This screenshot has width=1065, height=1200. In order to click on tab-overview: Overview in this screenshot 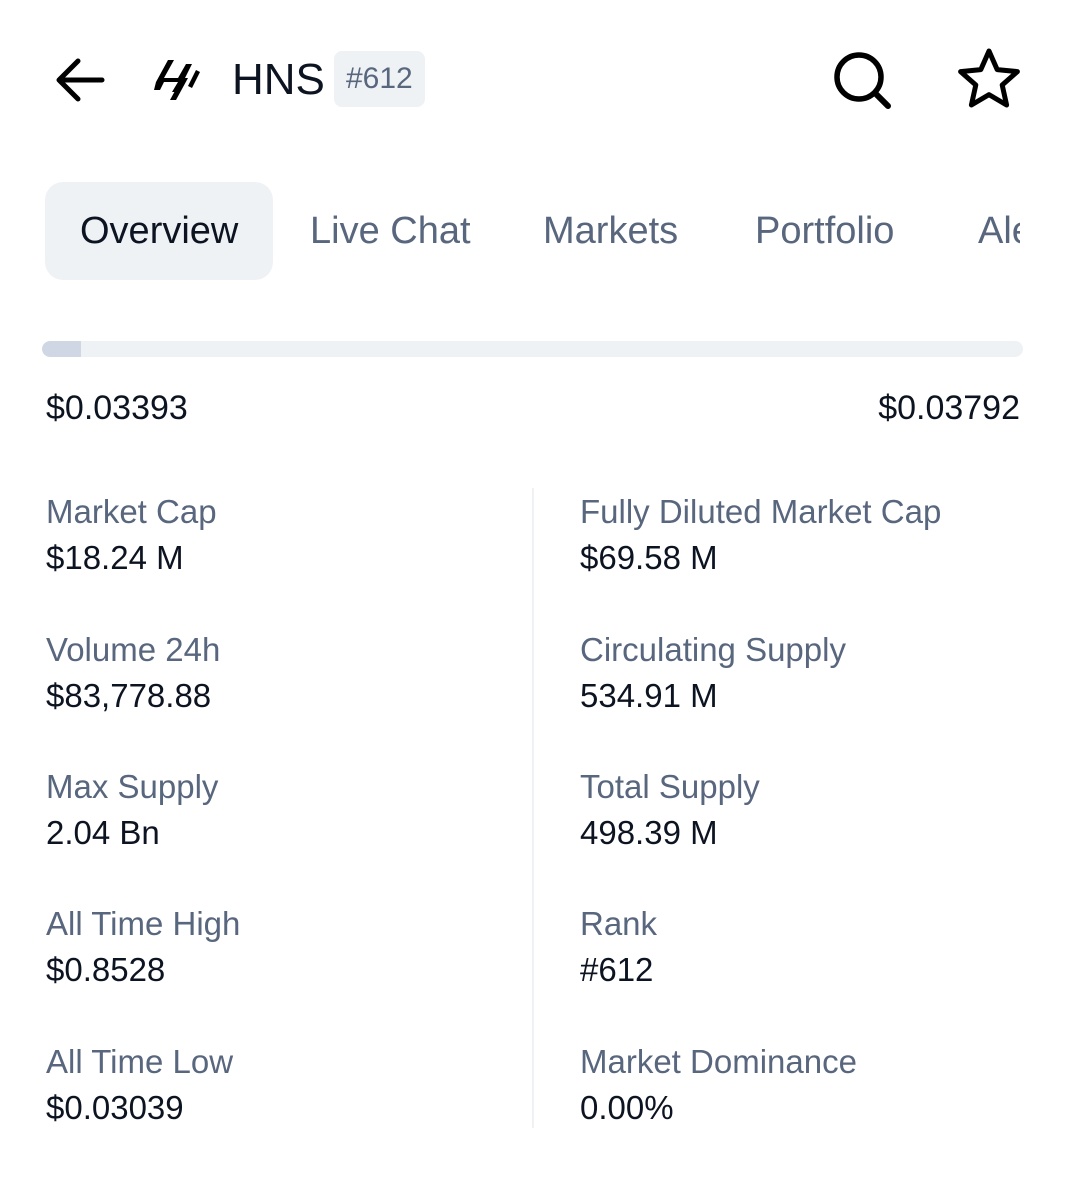, I will do `click(159, 231)`.